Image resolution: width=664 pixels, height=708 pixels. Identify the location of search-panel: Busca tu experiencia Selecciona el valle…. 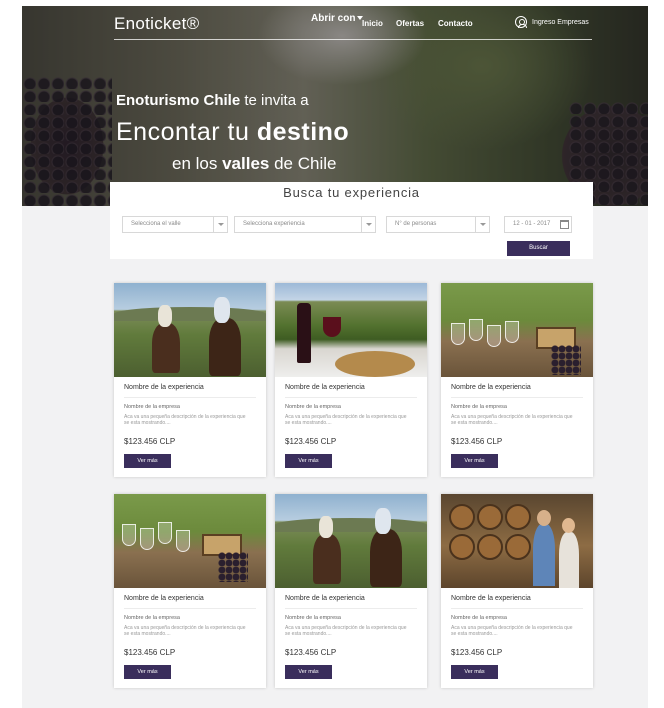
(351, 220).